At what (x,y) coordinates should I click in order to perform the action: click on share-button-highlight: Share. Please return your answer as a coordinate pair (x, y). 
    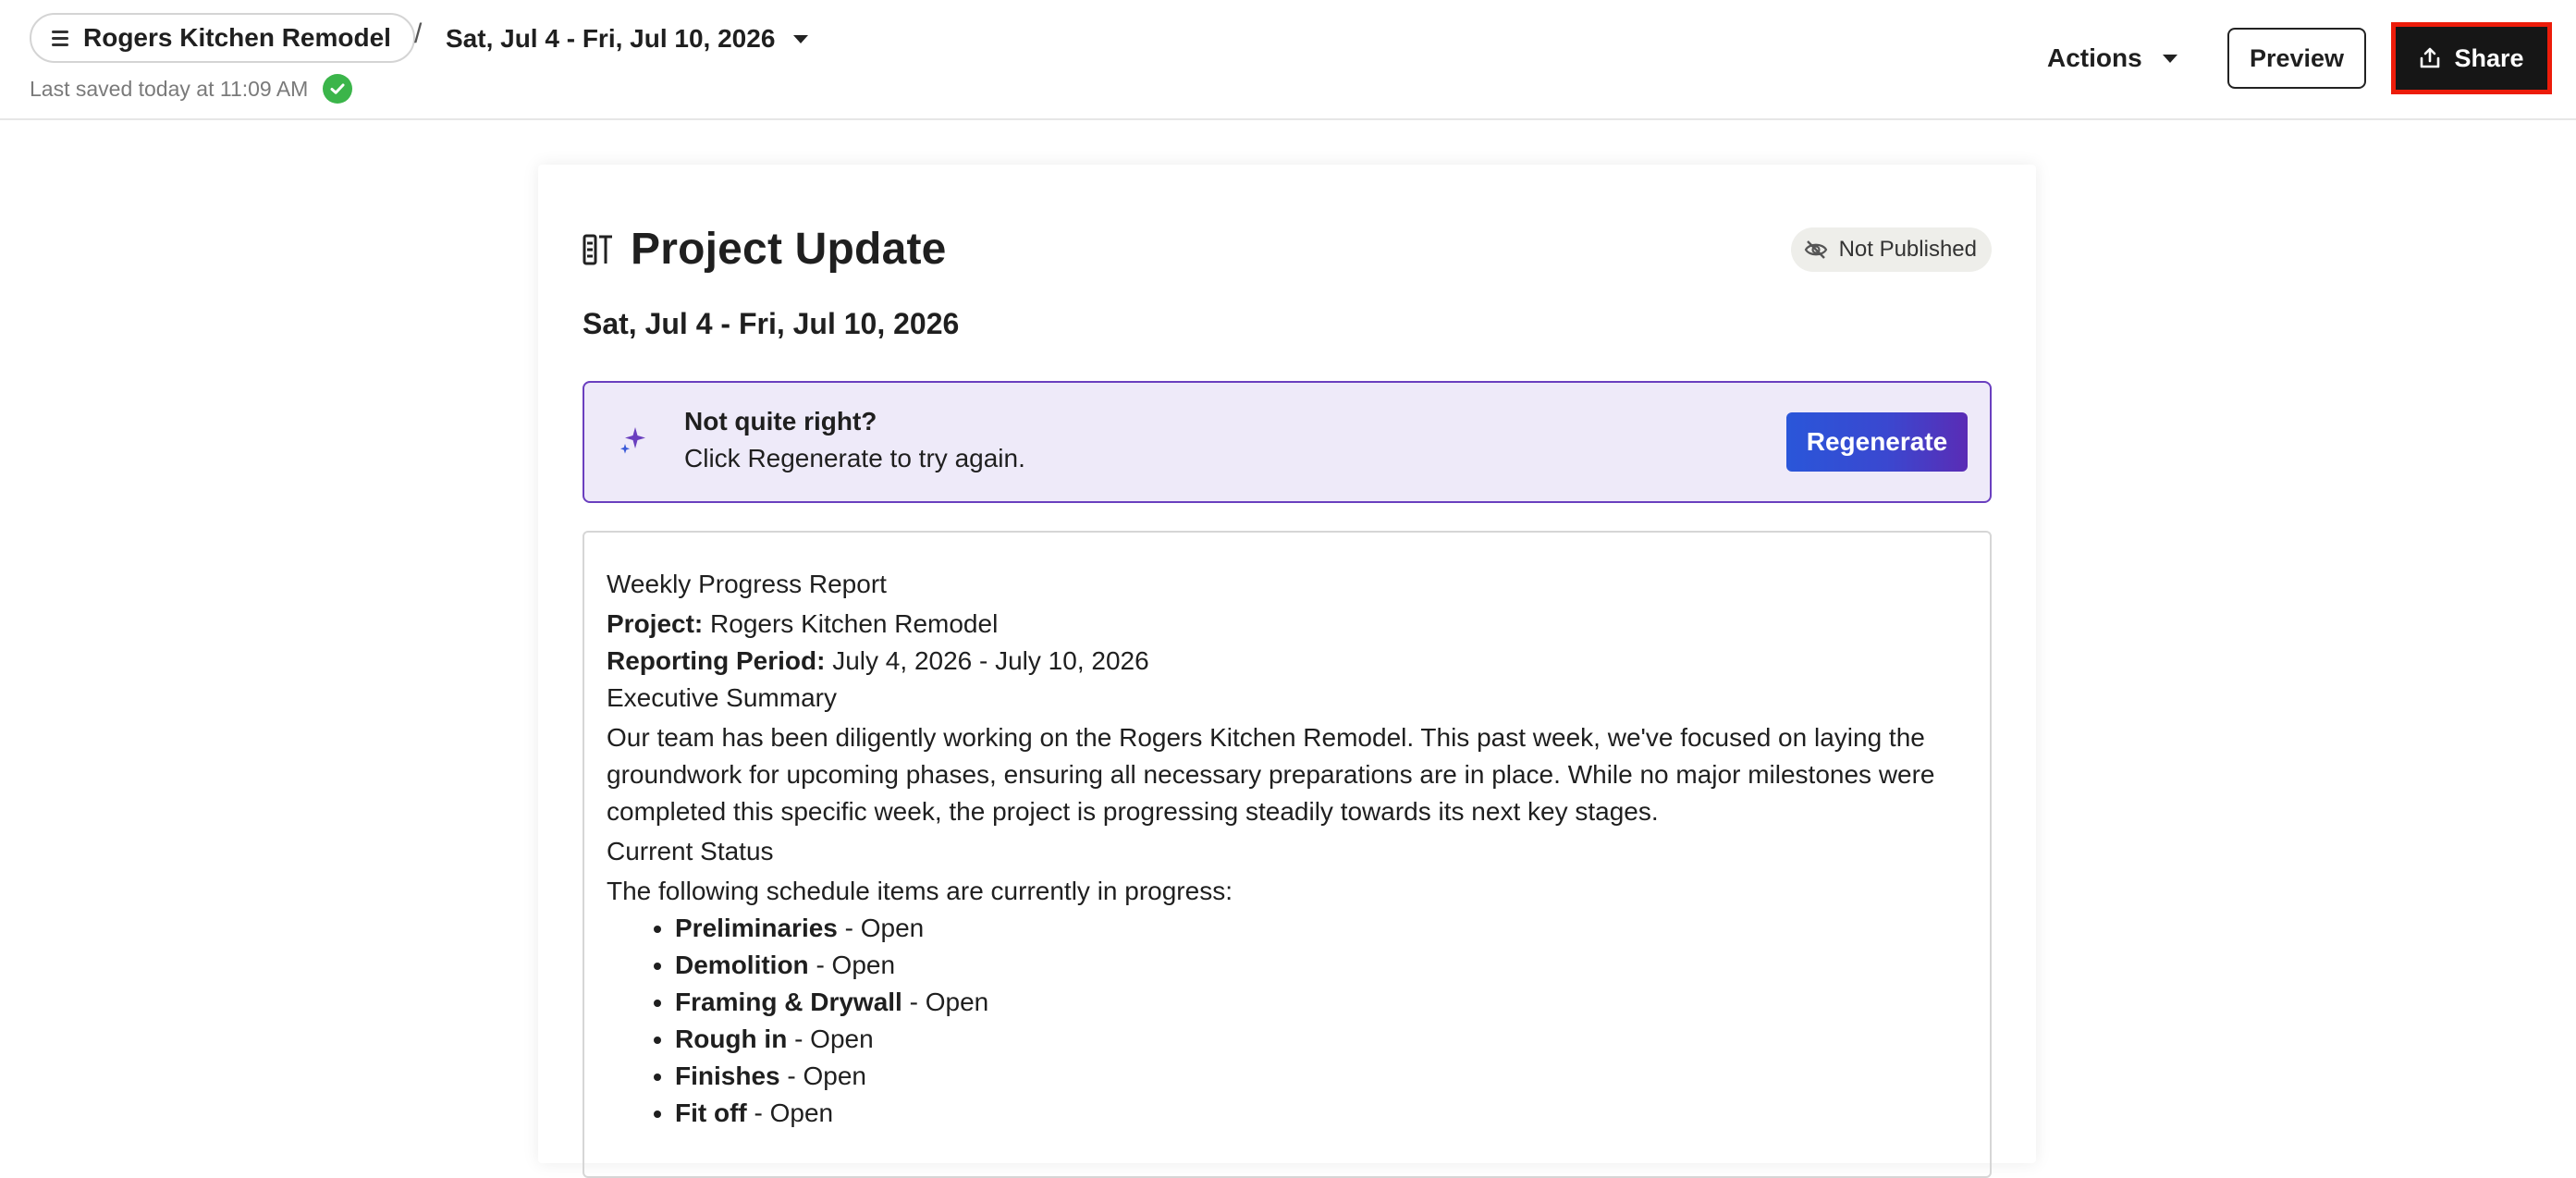
    Looking at the image, I should click on (2471, 58).